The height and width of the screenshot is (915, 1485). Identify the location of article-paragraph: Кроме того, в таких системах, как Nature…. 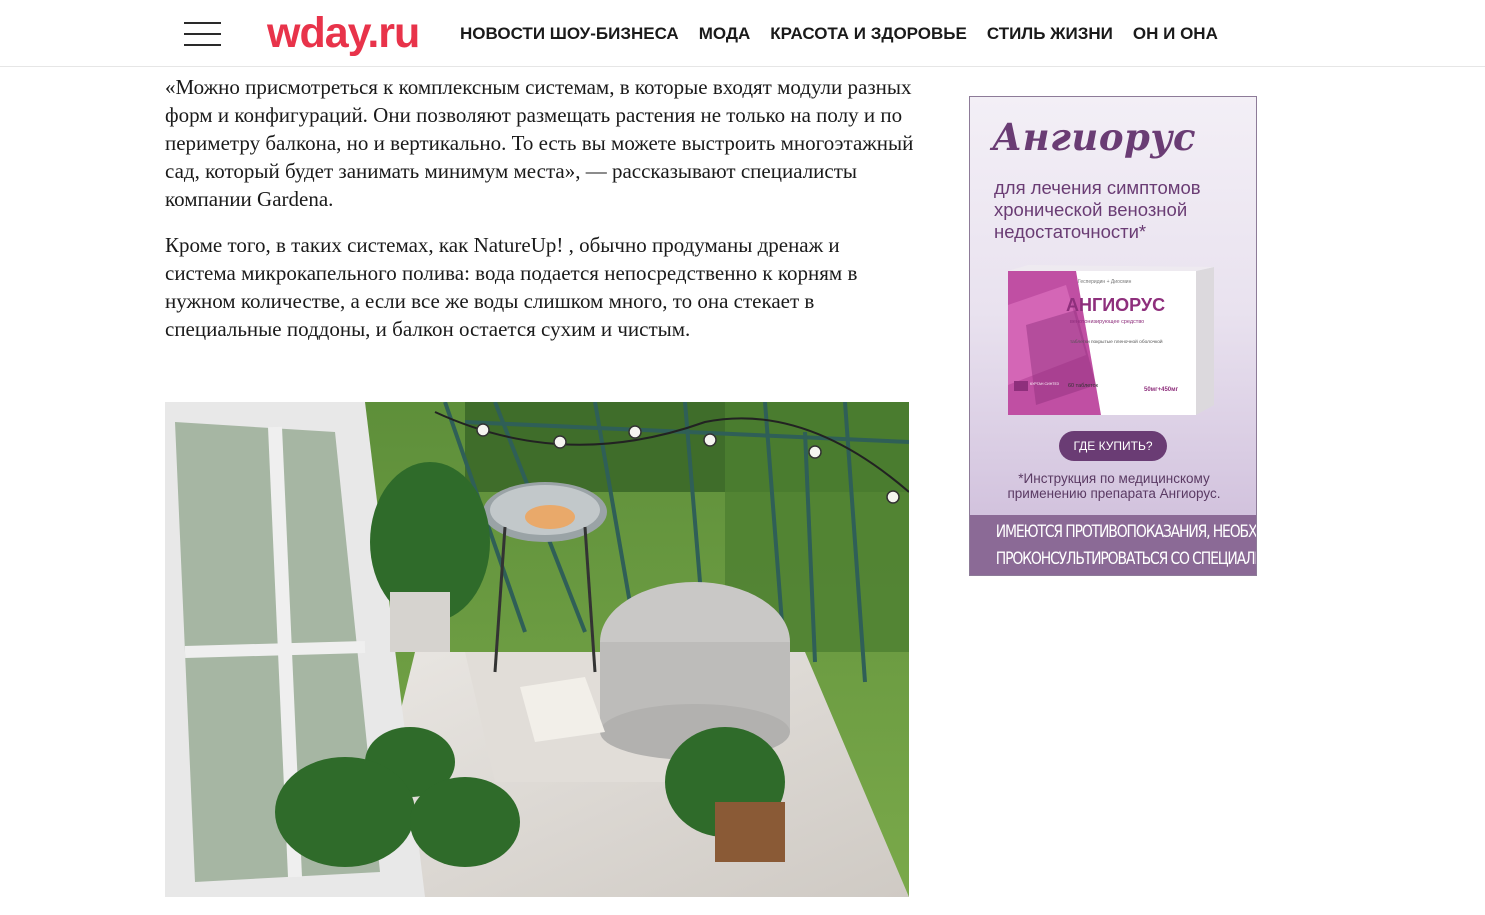
(511, 287).